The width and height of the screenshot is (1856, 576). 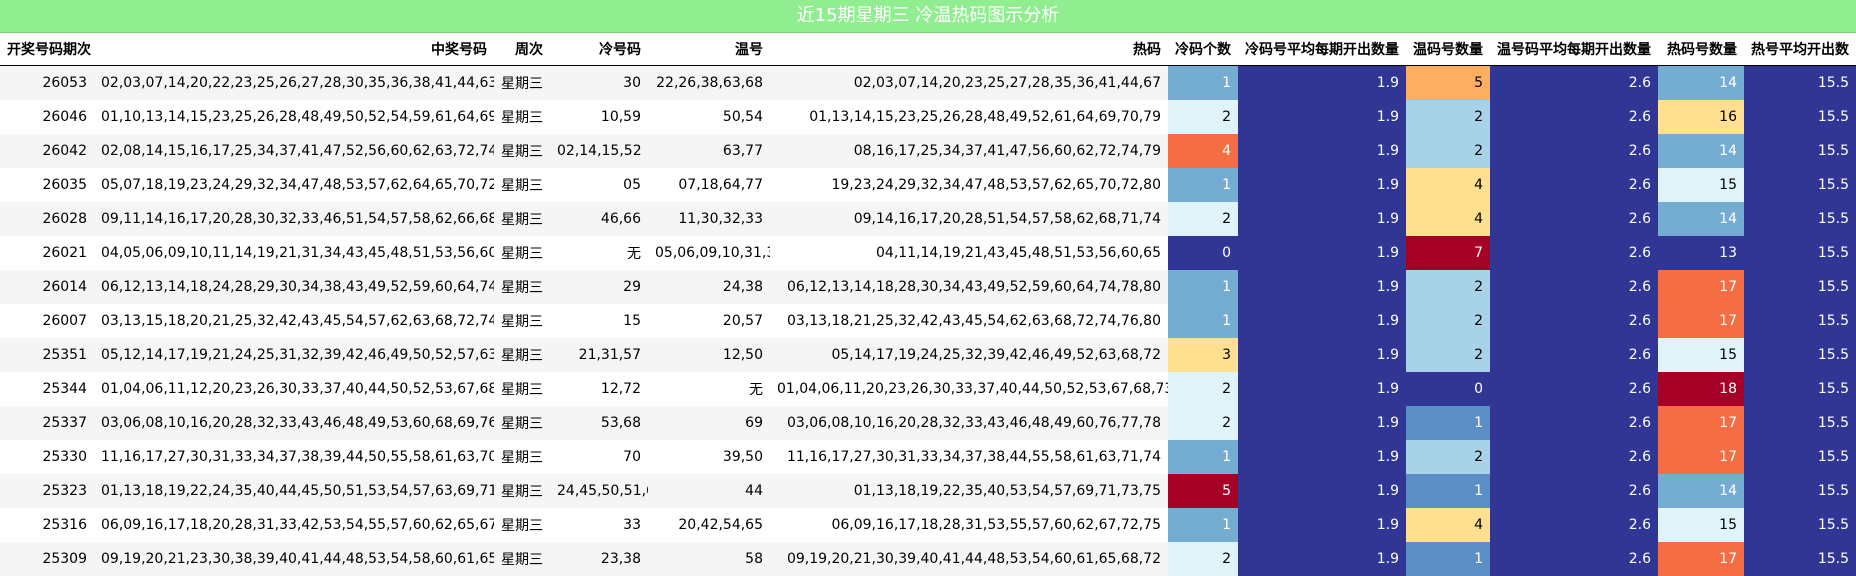 I want to click on cell-warm: 58, so click(x=709, y=559).